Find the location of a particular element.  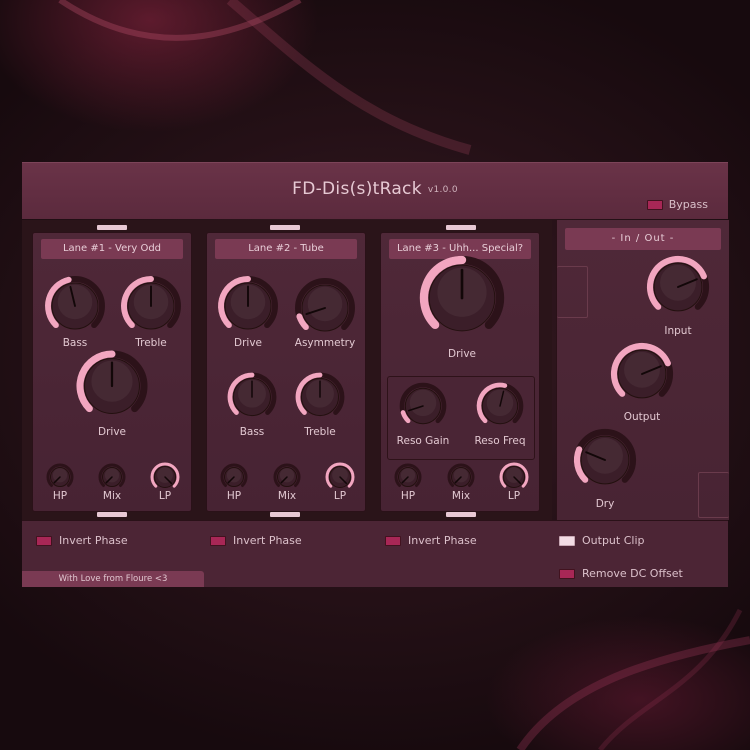

lane-1-header: Lane #1 - Very Odd is located at coordinates (112, 249).